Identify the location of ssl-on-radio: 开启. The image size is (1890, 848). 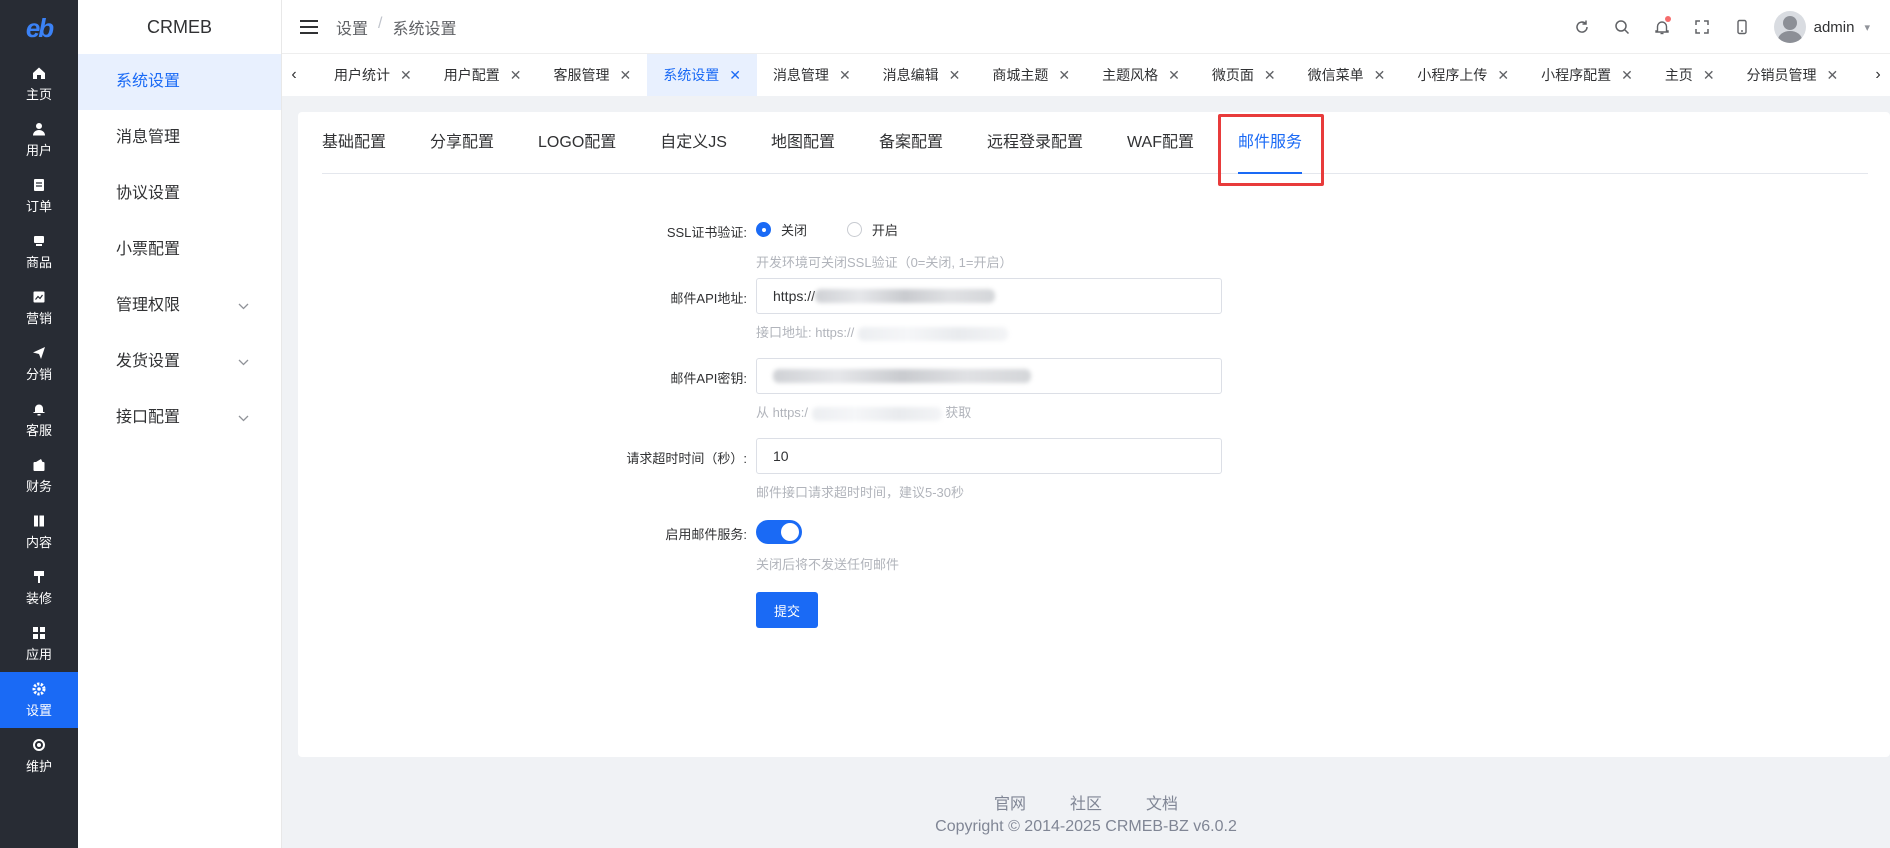
(872, 229).